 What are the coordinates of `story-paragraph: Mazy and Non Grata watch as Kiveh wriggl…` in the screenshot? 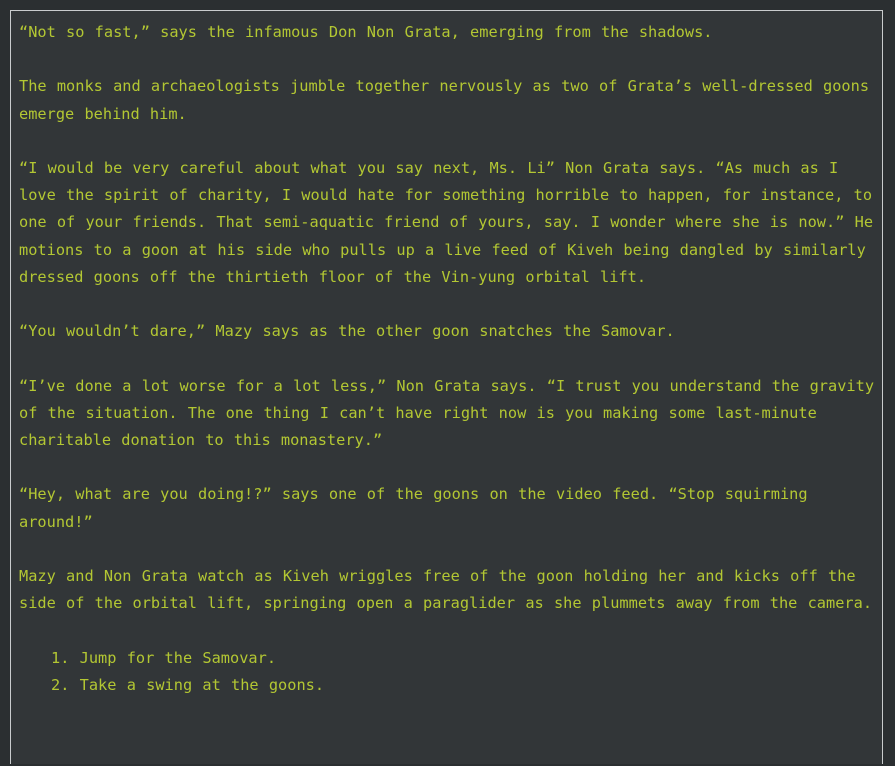 It's located at (446, 589).